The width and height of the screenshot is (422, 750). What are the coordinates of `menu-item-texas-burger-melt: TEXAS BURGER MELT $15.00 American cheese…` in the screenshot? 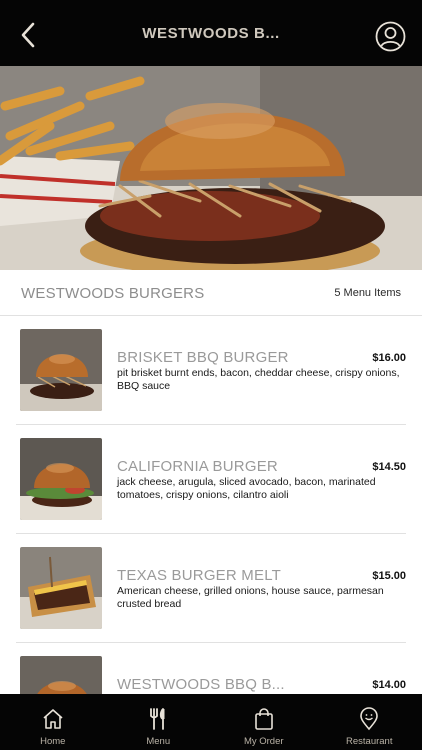 It's located at (211, 588).